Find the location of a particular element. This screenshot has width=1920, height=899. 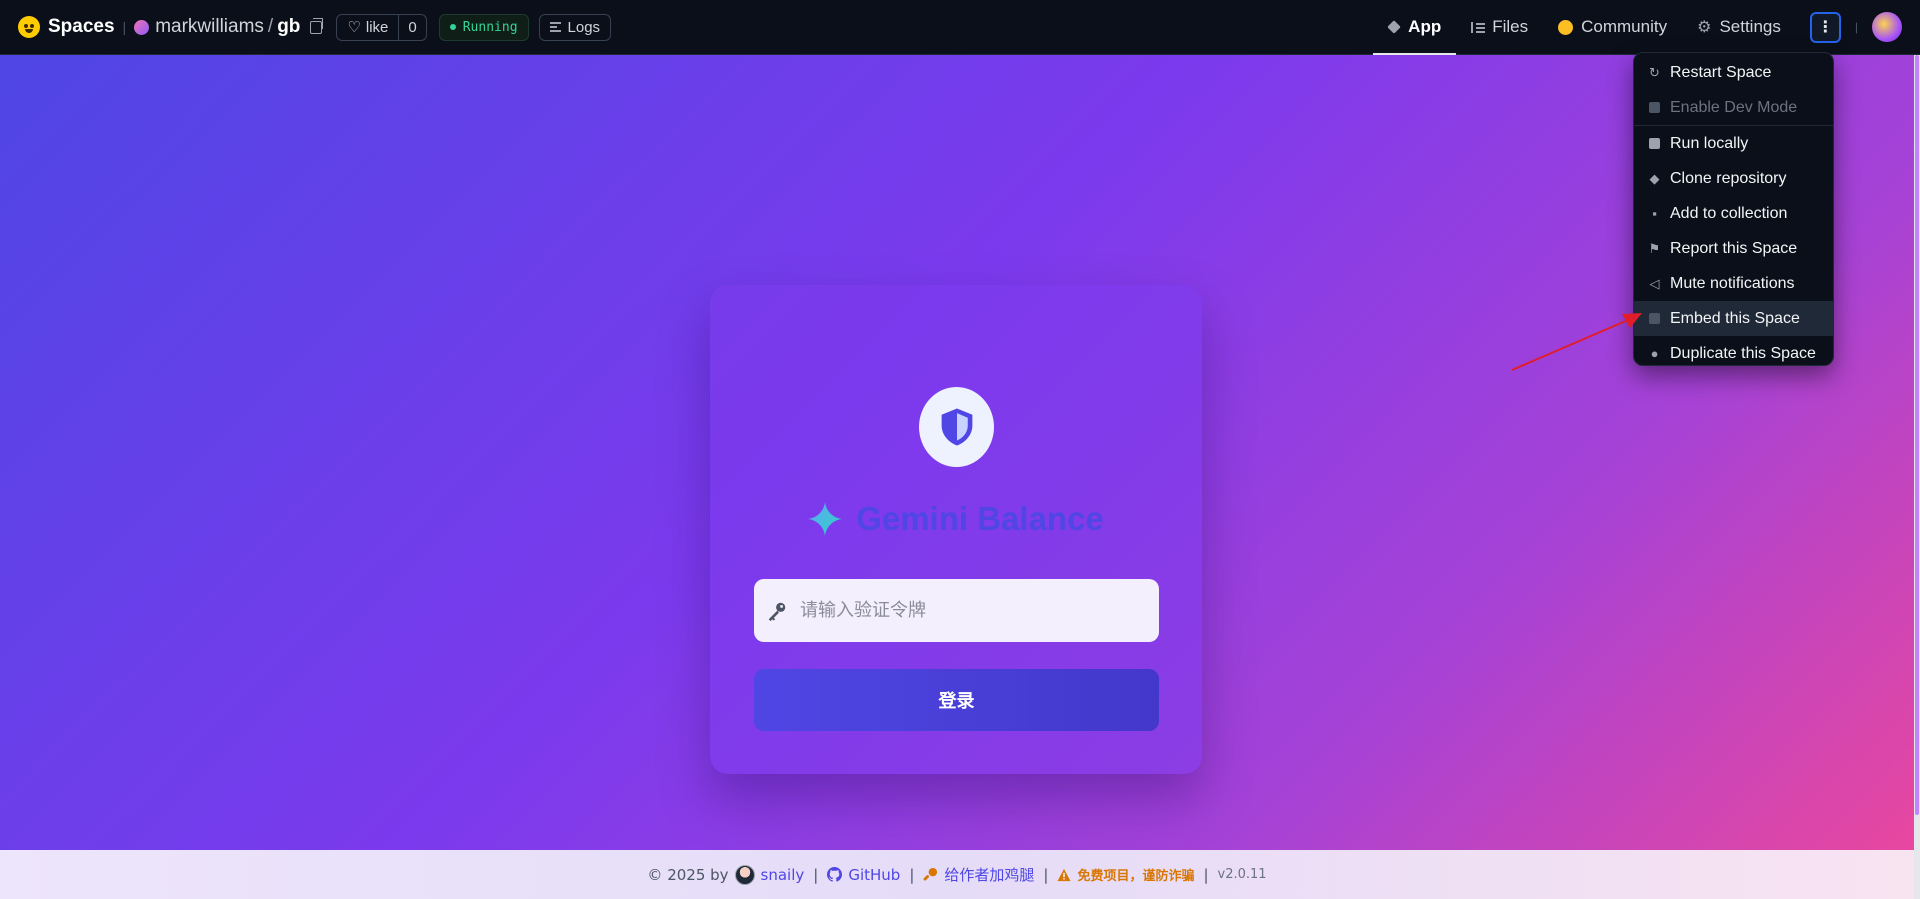

menu-item-embed-space: Embed this Space is located at coordinates (1733, 318).